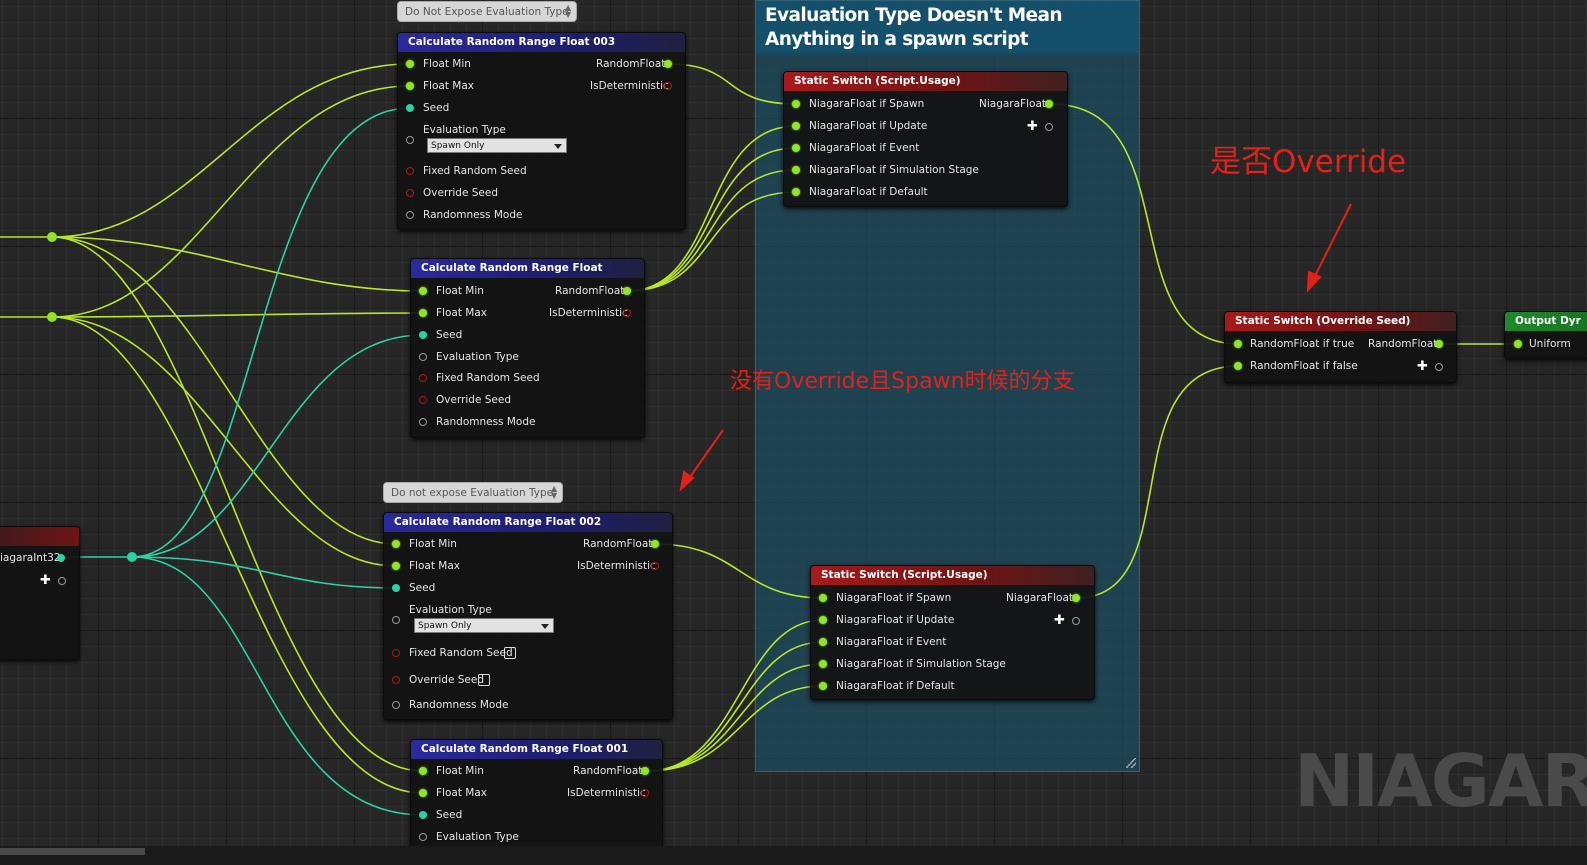 The width and height of the screenshot is (1587, 865). Describe the element at coordinates (606, 793) in the screenshot. I see `pin-label: IsDeterministic` at that location.